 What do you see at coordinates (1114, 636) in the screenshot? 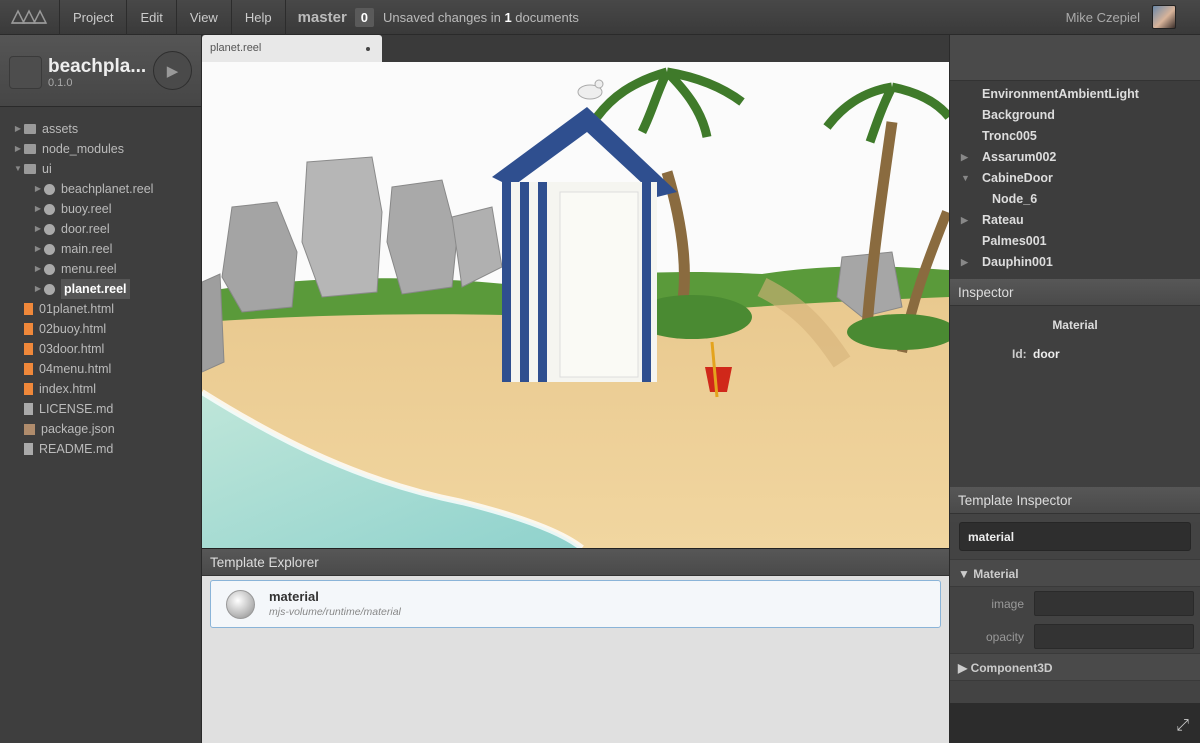
I see `prop-opacity-input` at bounding box center [1114, 636].